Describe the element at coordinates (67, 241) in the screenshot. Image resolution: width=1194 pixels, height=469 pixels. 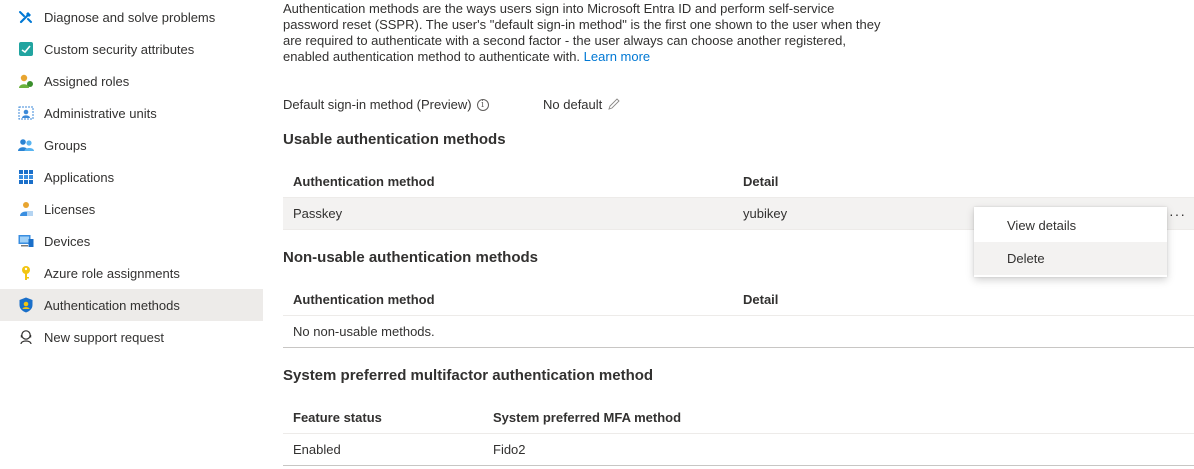
I see `sidebar-item-label: Devices` at that location.